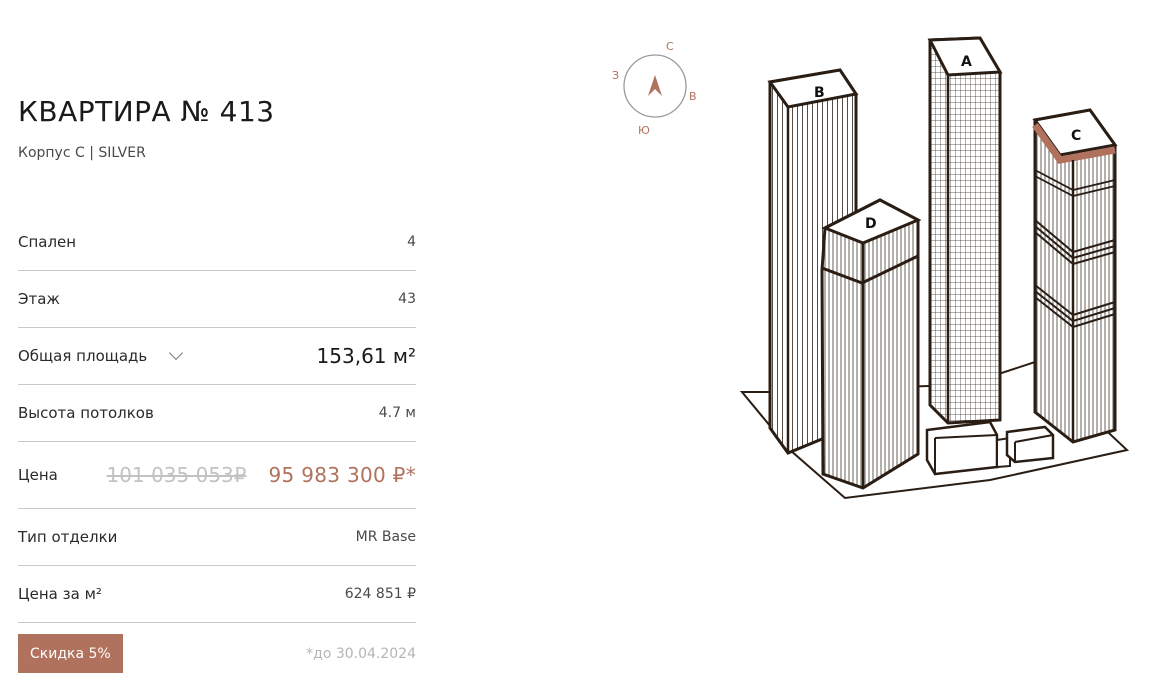  I want to click on compass-icon: С В Ю З, so click(654, 88).